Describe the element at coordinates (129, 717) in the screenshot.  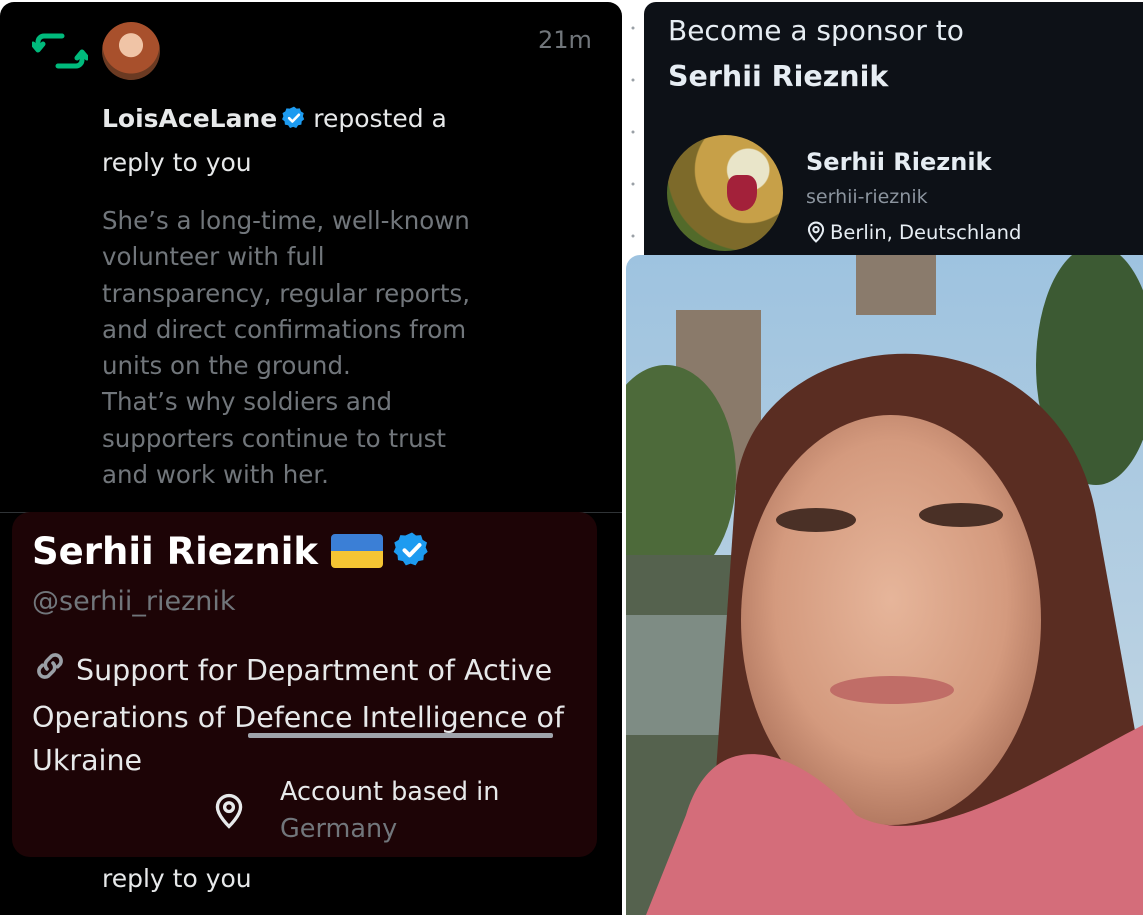
I see `bio-line: Operations of` at that location.